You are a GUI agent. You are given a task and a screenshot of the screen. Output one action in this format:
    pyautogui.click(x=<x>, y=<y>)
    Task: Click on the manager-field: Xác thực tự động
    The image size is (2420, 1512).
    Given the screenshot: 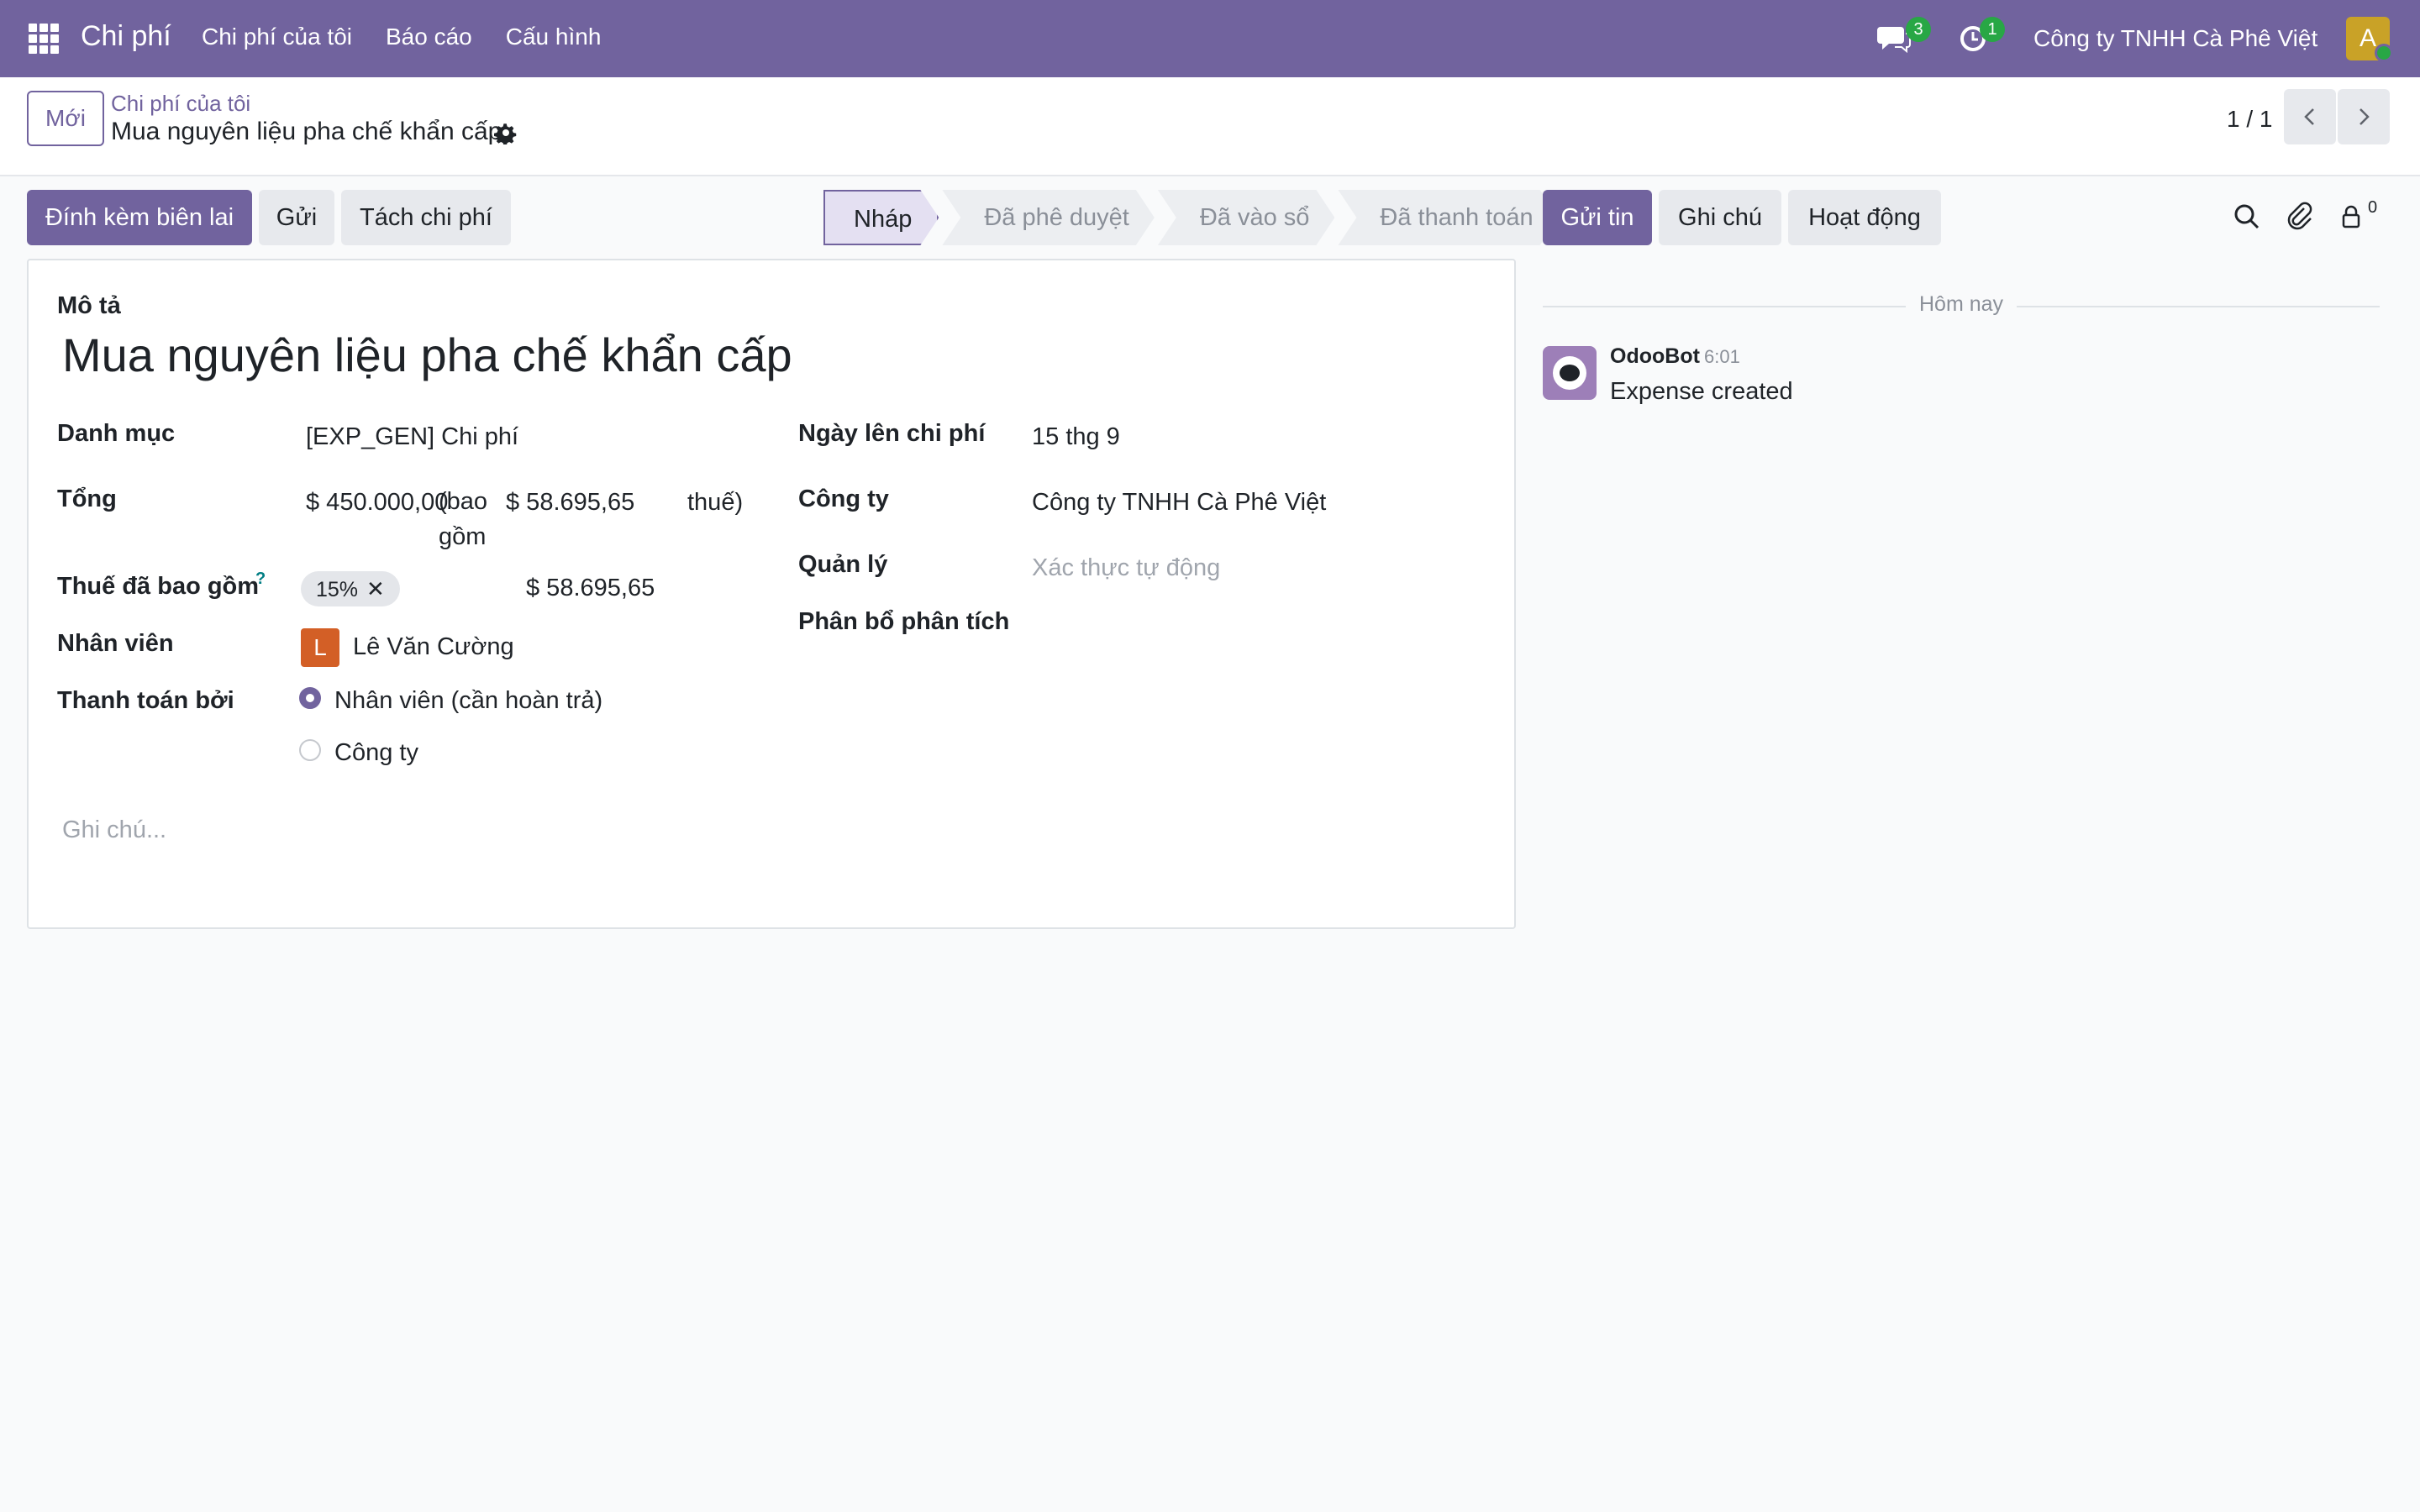 What is the action you would take?
    pyautogui.click(x=1126, y=568)
    